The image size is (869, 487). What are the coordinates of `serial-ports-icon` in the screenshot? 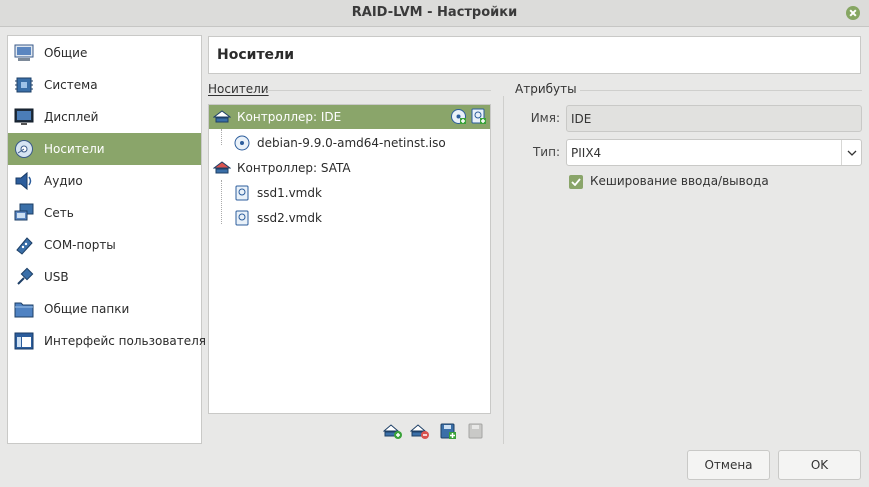 It's located at (24, 245).